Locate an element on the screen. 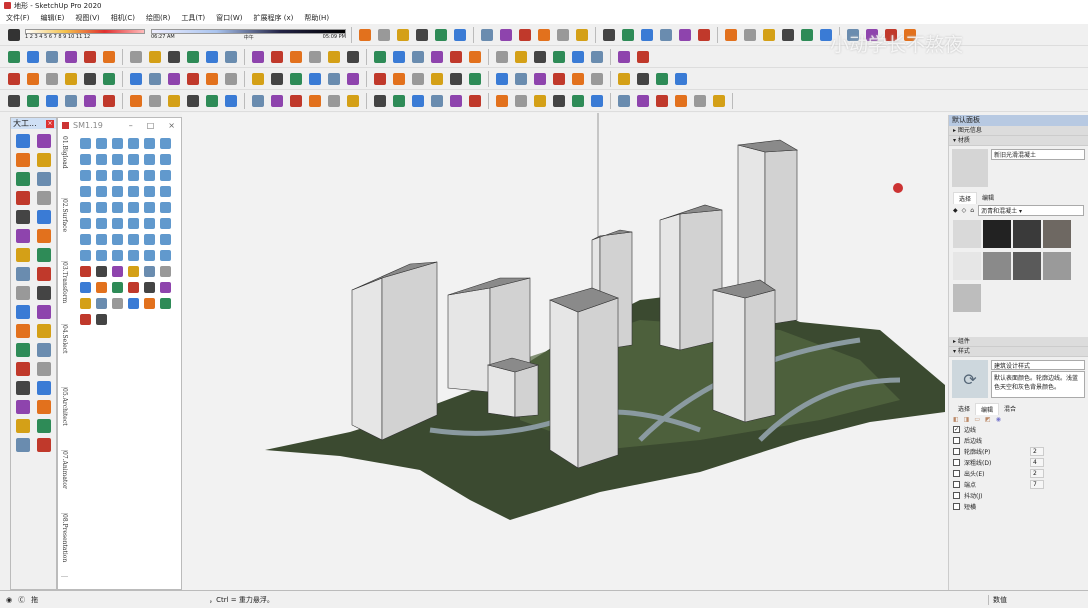  style-description-field: 默认表面颜色。轮廓边线。浅蓝色天空和灰色背景颜色。 is located at coordinates (1038, 384).